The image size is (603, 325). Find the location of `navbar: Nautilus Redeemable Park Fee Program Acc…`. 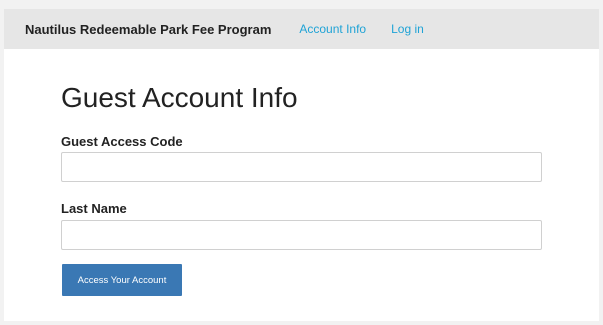

navbar: Nautilus Redeemable Park Fee Program Acc… is located at coordinates (301, 29).